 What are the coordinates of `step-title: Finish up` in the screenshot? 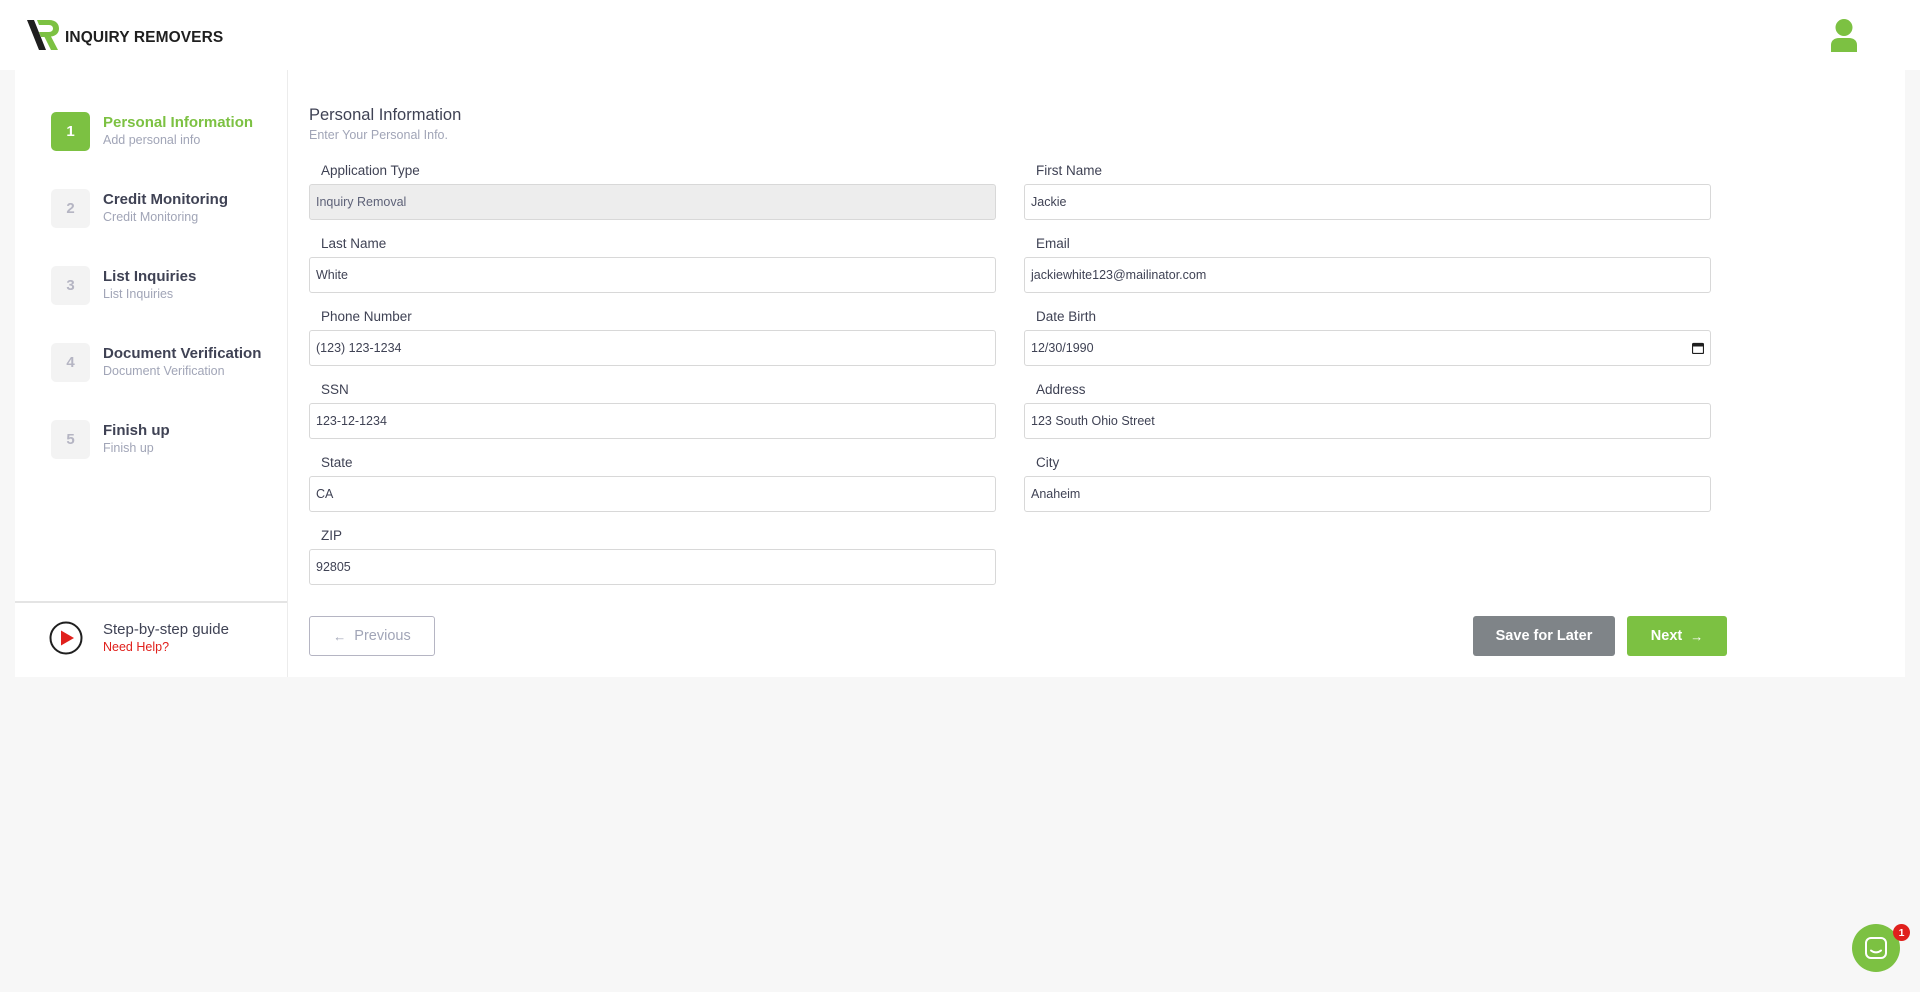 It's located at (136, 430).